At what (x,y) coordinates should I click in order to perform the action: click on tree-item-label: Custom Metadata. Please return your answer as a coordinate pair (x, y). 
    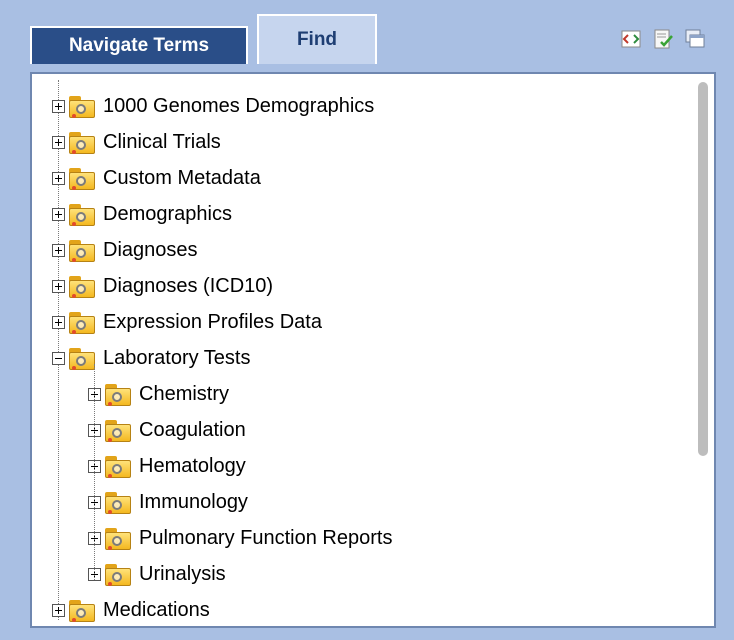
    Looking at the image, I should click on (182, 177).